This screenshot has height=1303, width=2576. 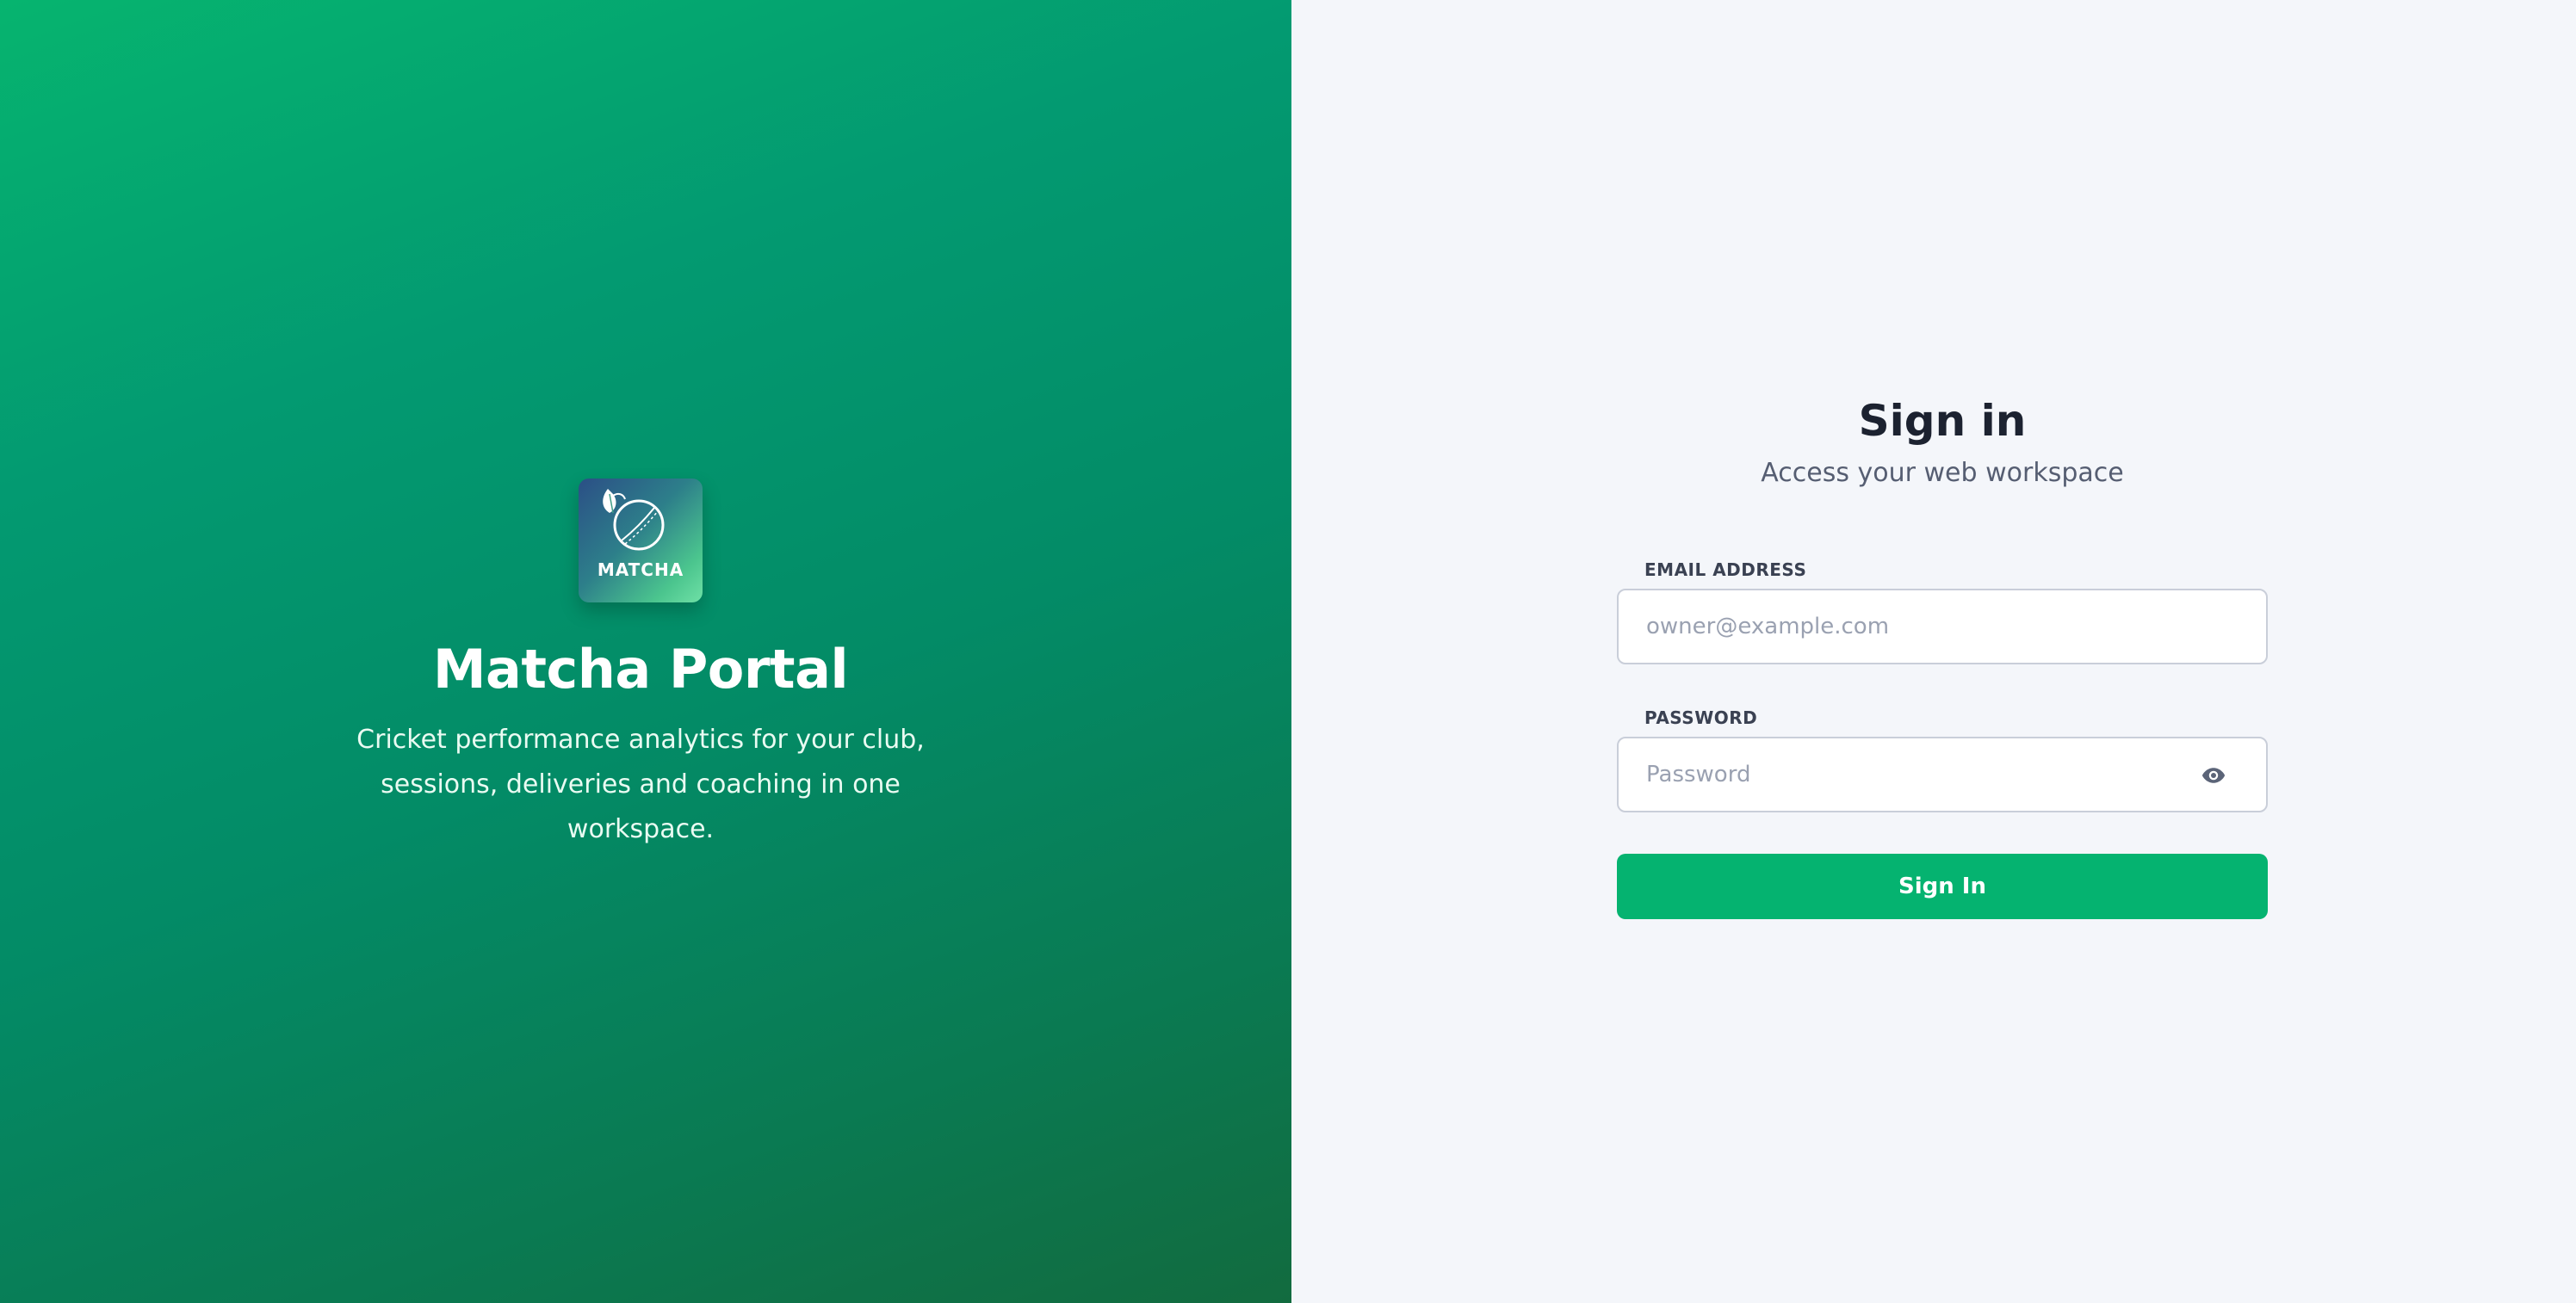 I want to click on email-field, so click(x=1942, y=626).